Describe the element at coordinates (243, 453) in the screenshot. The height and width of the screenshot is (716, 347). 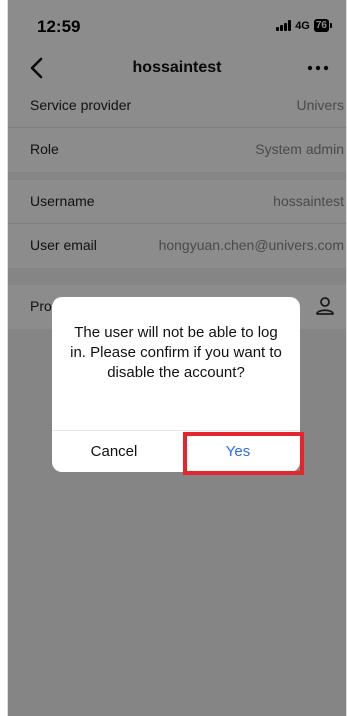
I see `highlight-box` at that location.